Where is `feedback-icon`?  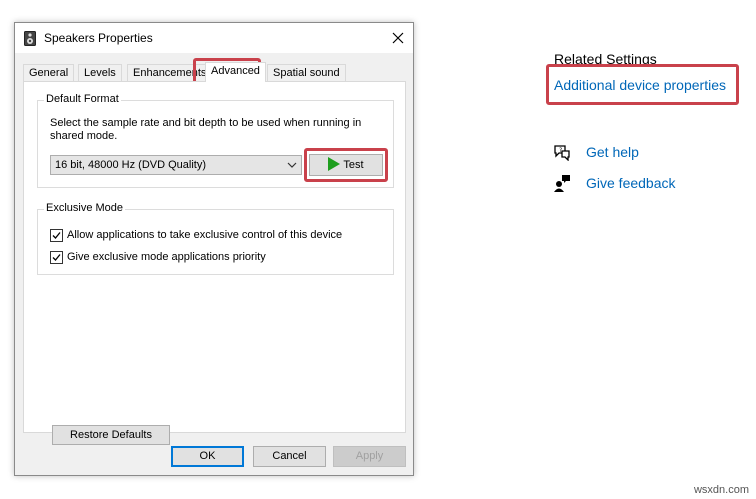
feedback-icon is located at coordinates (562, 183).